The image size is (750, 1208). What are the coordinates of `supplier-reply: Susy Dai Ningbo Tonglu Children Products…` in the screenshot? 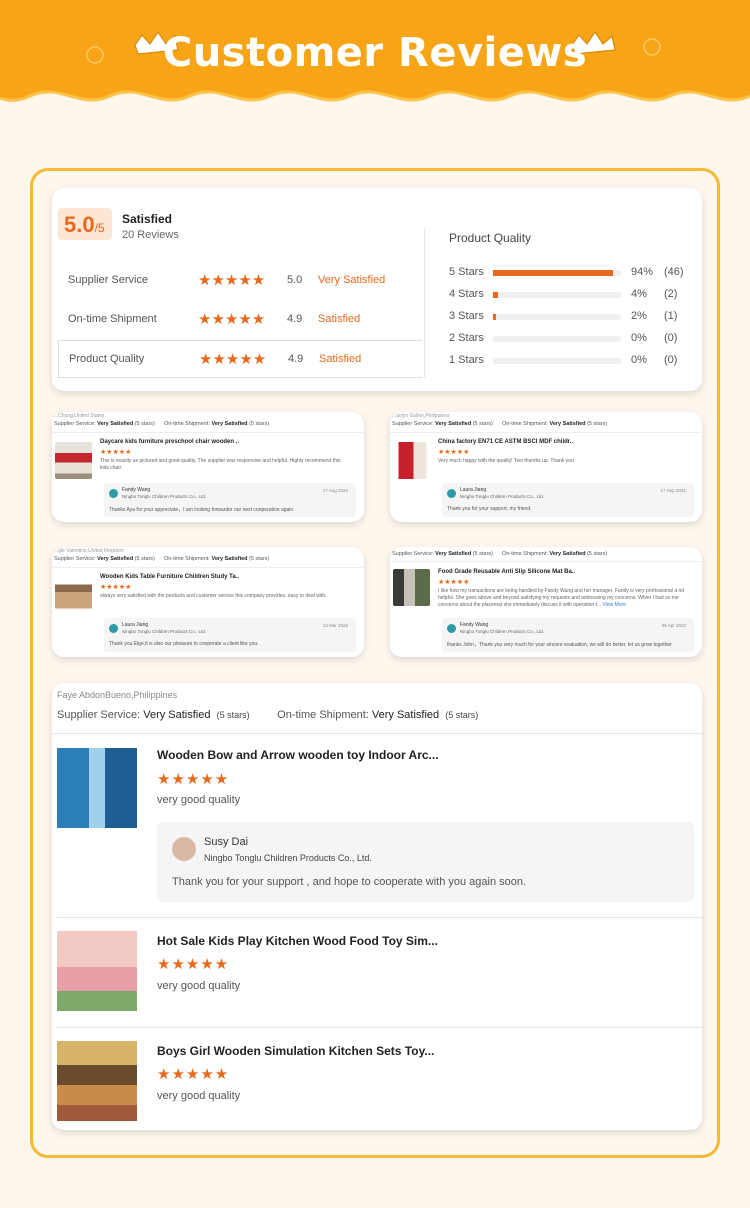 It's located at (425, 862).